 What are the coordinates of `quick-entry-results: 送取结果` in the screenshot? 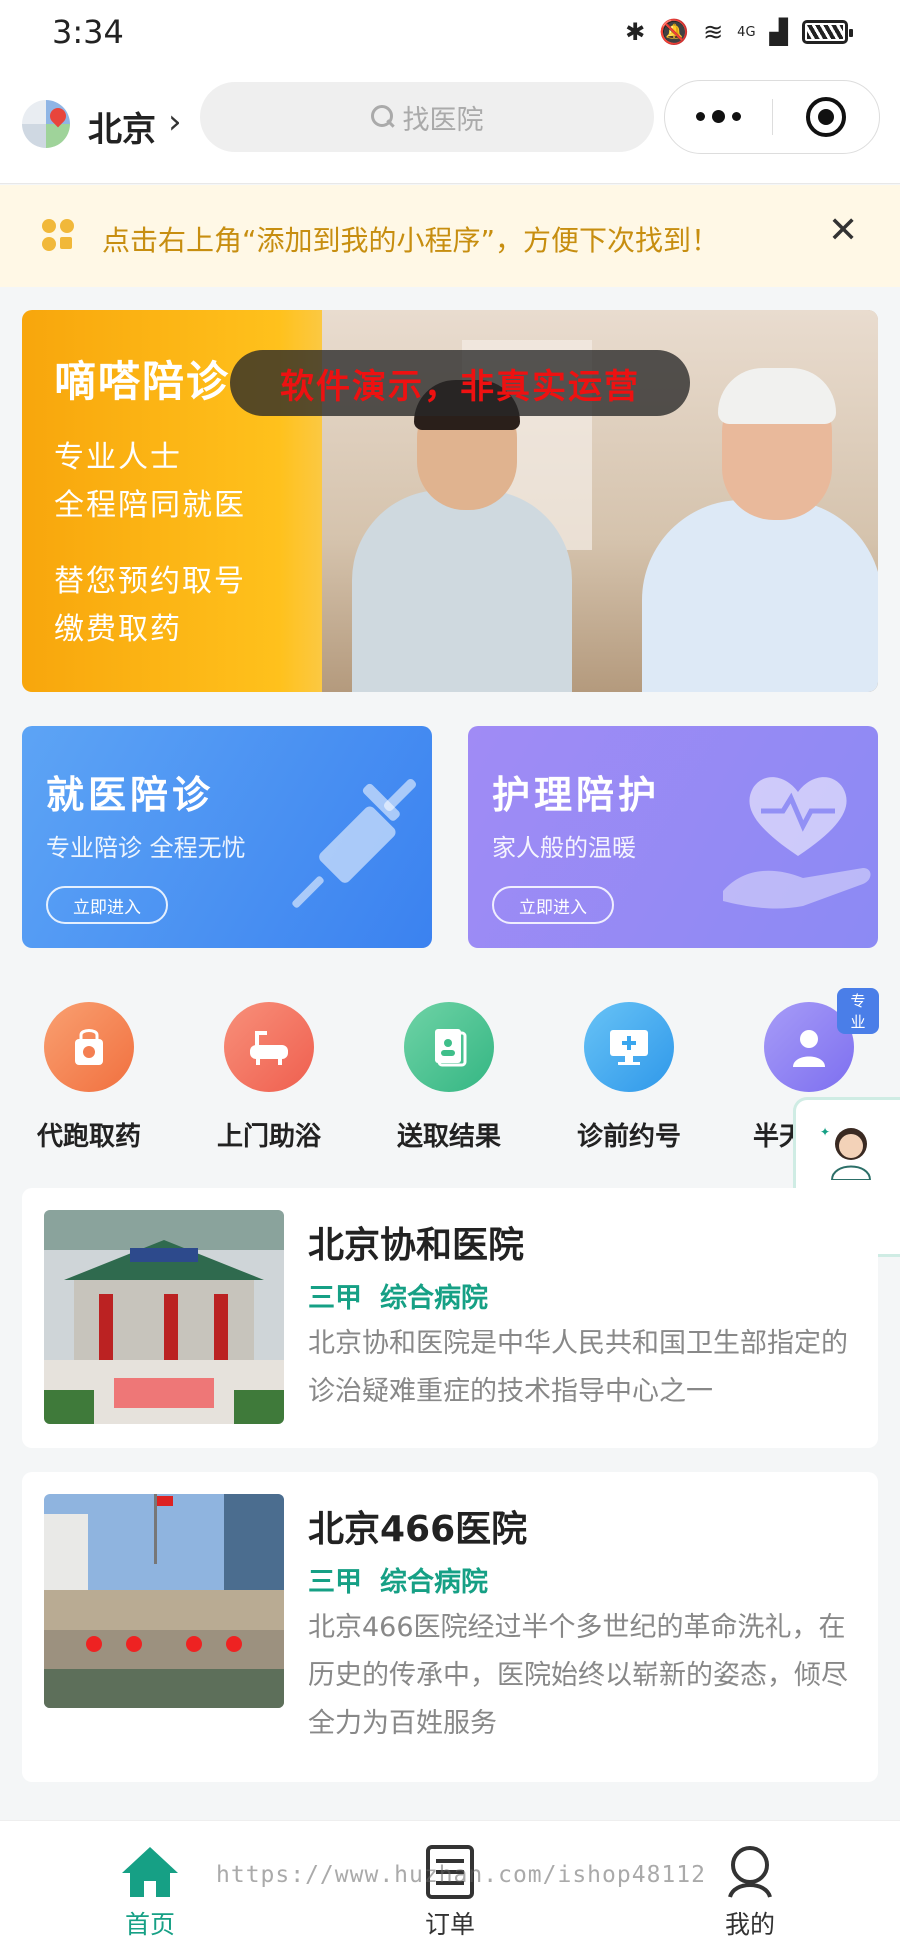 It's located at (449, 1077).